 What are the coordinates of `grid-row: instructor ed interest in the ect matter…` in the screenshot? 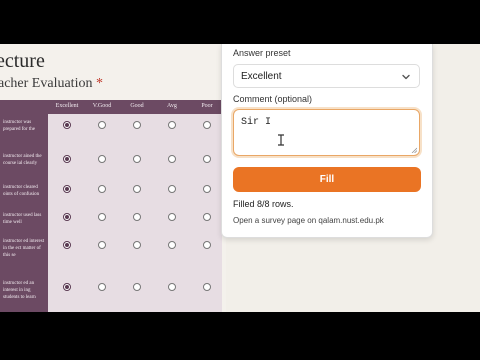 It's located at (111, 252).